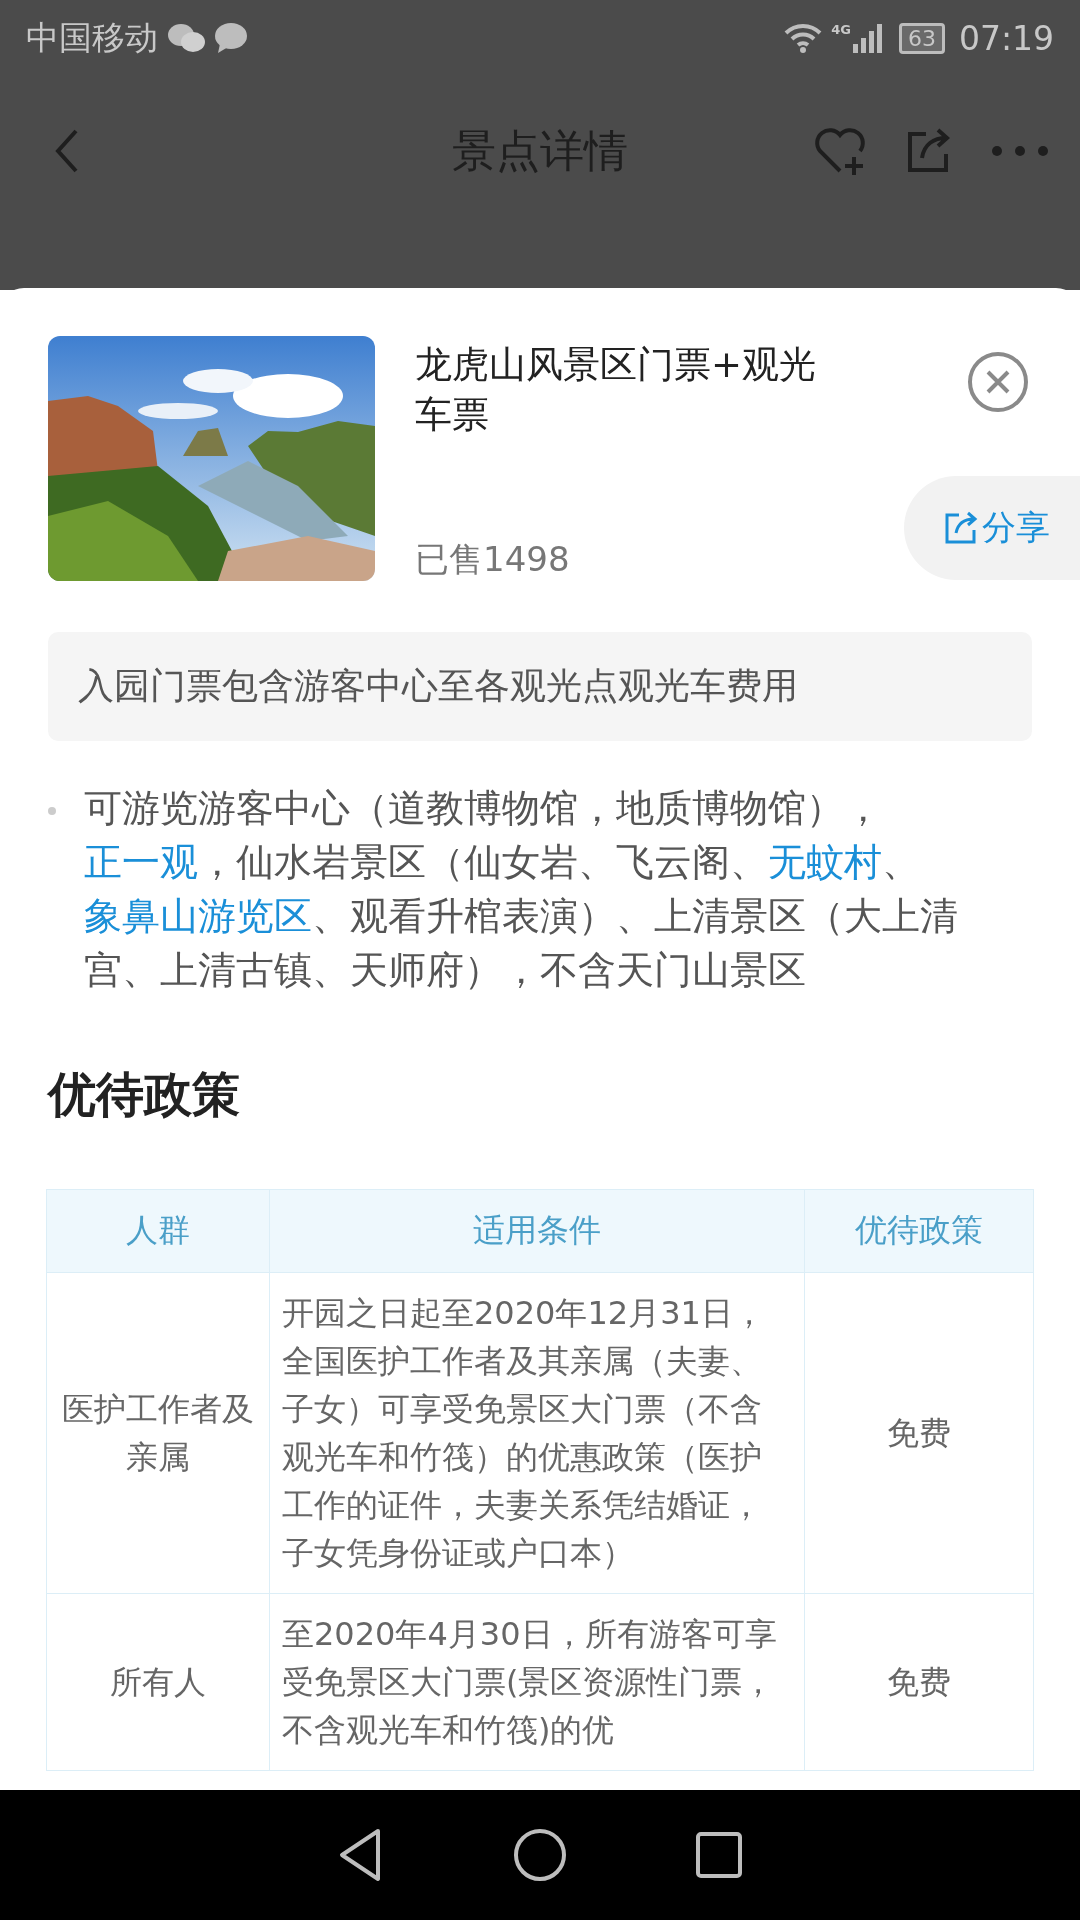  I want to click on close-icon, so click(998, 382).